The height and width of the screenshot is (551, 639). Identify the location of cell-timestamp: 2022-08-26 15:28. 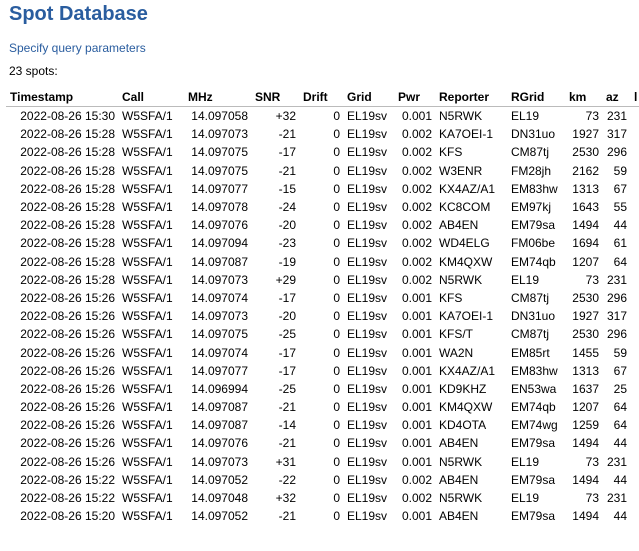
(67, 279).